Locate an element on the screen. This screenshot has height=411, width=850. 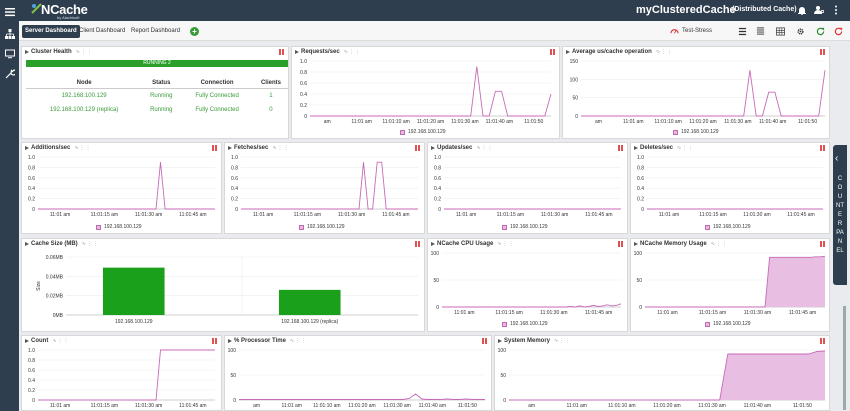
y-axis-label: Size is located at coordinates (39, 286).